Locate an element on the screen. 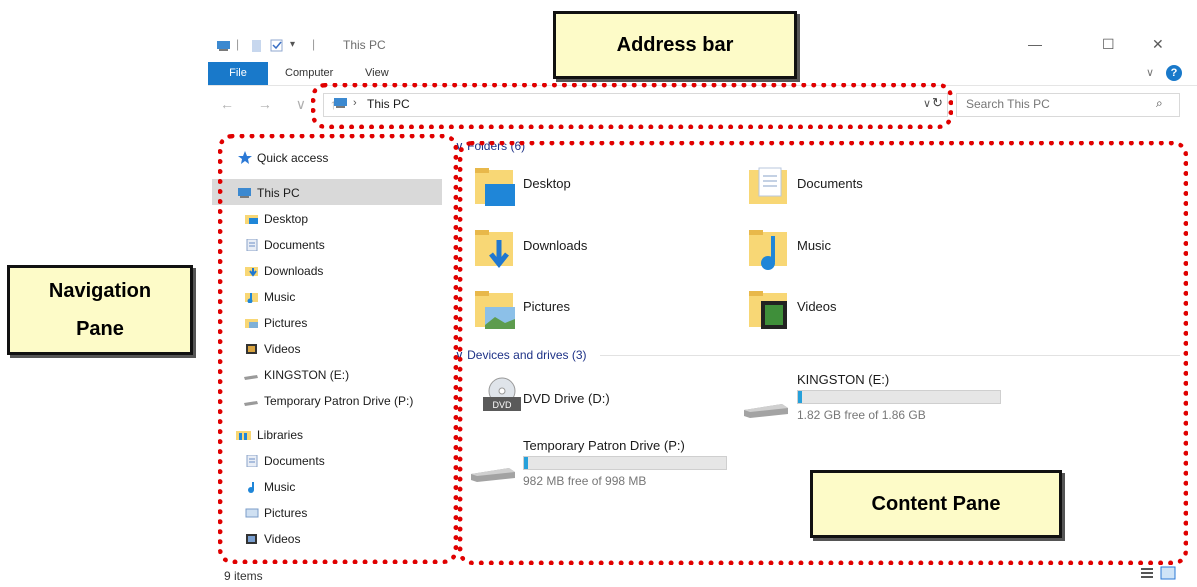  tab-file: File is located at coordinates (238, 73).